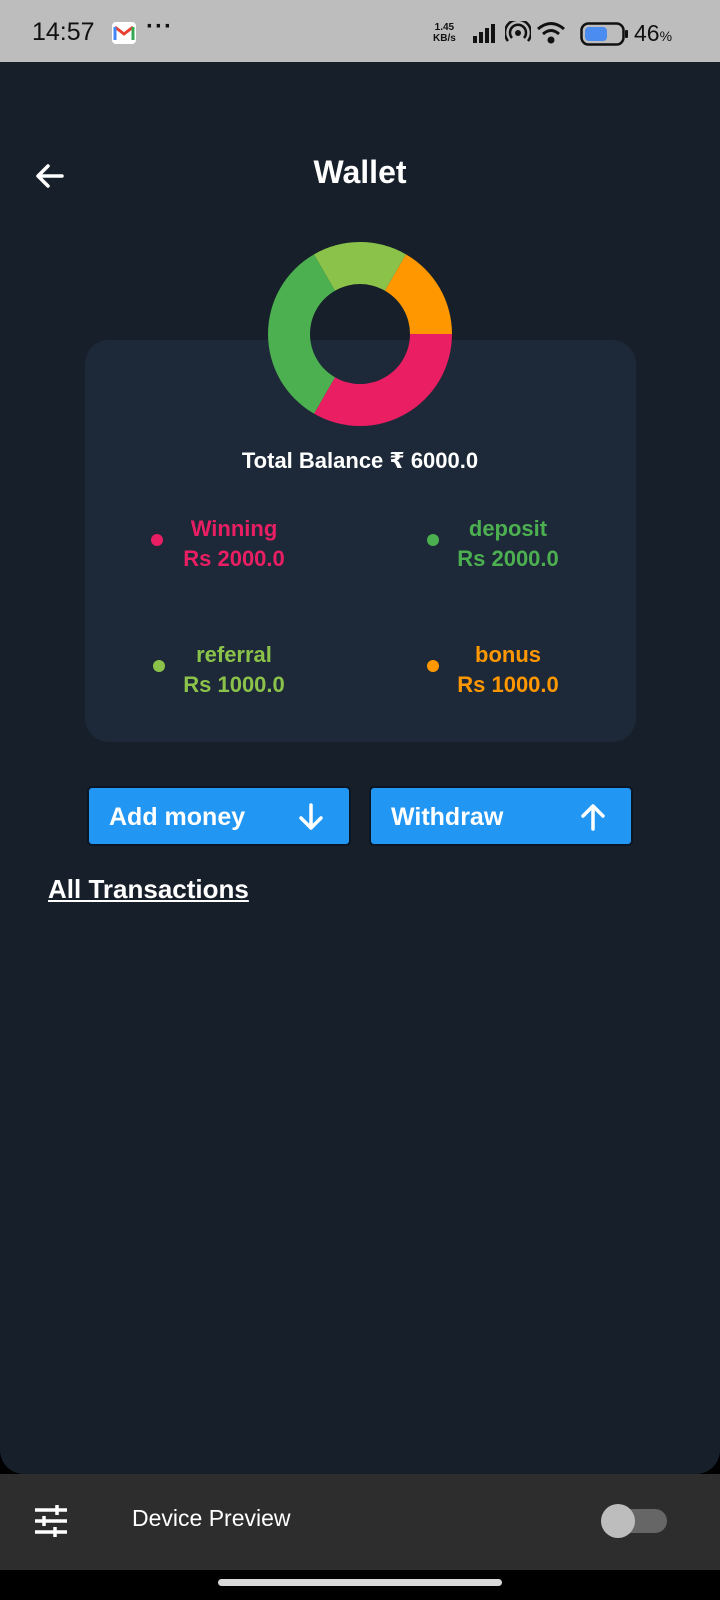  Describe the element at coordinates (211, 1518) in the screenshot. I see `device-preview-label: Device Preview` at that location.